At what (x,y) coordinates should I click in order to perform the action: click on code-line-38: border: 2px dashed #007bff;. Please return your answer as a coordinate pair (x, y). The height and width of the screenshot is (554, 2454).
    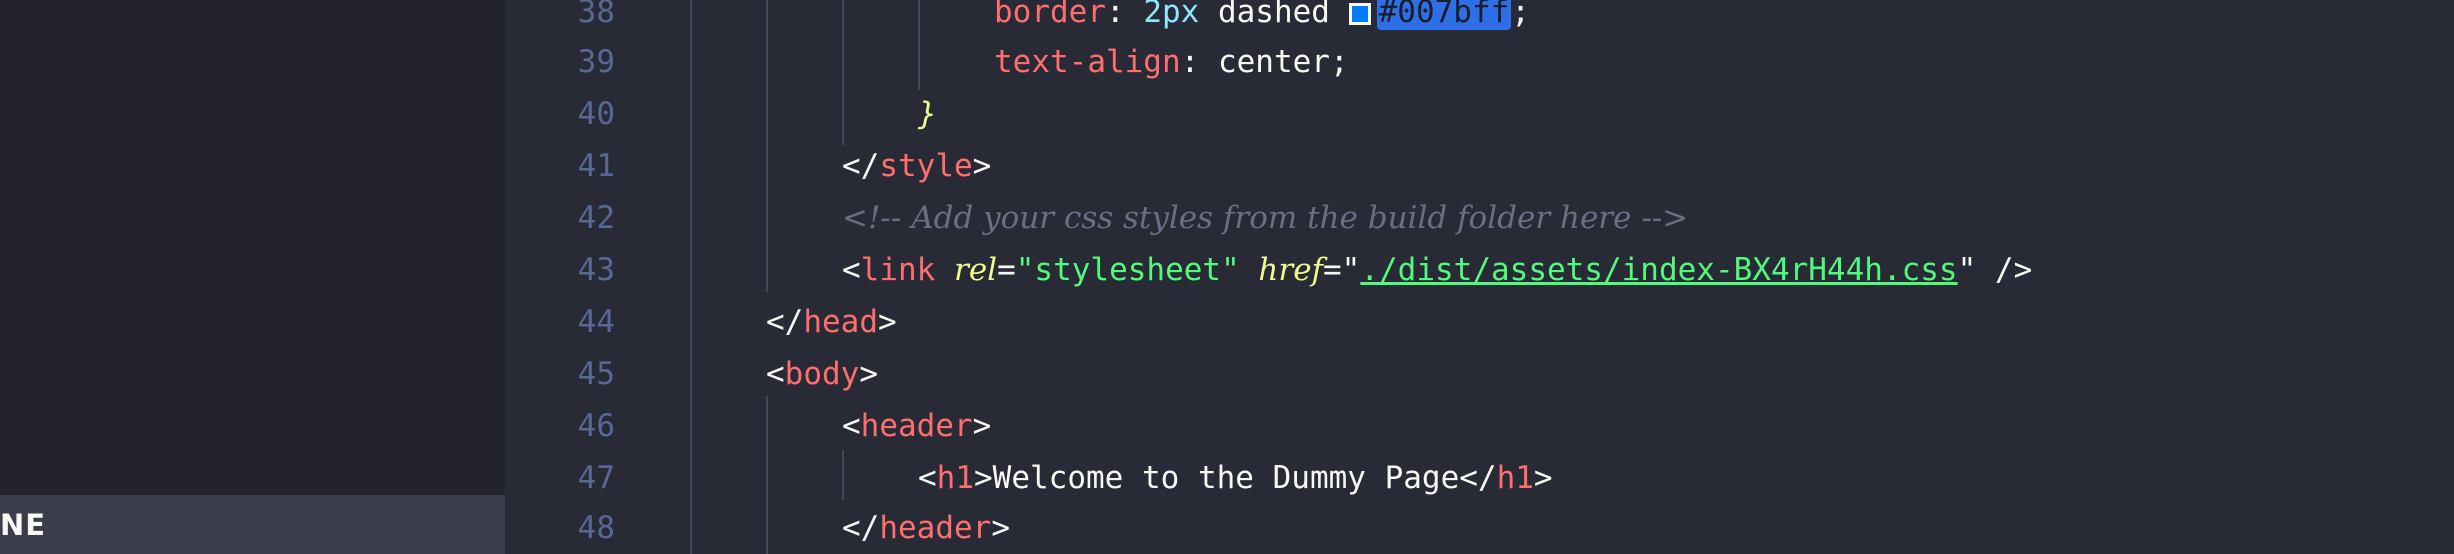
    Looking at the image, I should click on (1262, 16).